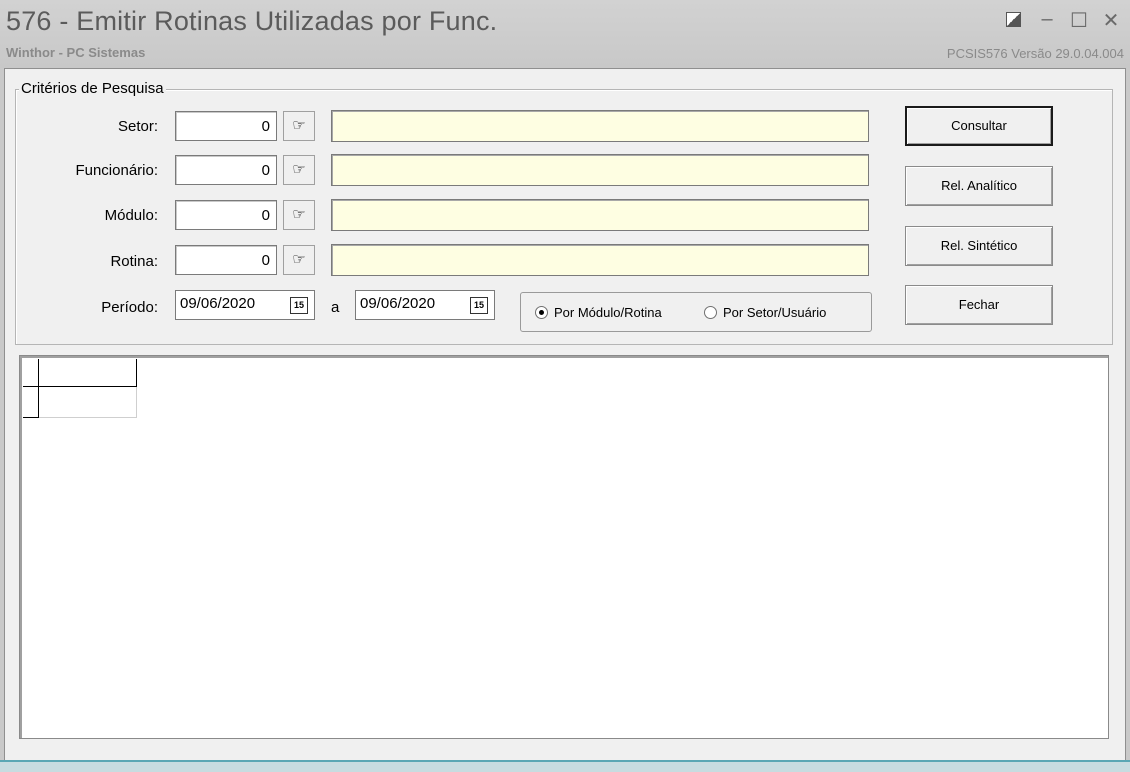 This screenshot has width=1130, height=772. Describe the element at coordinates (565, 766) in the screenshot. I see `bottom-border` at that location.